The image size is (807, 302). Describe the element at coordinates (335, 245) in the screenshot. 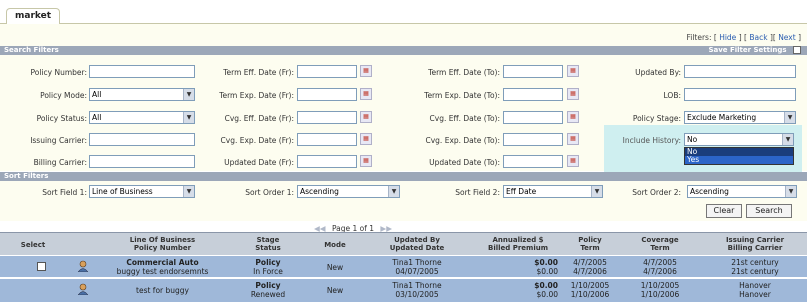

I see `col-mode: Mode` at that location.